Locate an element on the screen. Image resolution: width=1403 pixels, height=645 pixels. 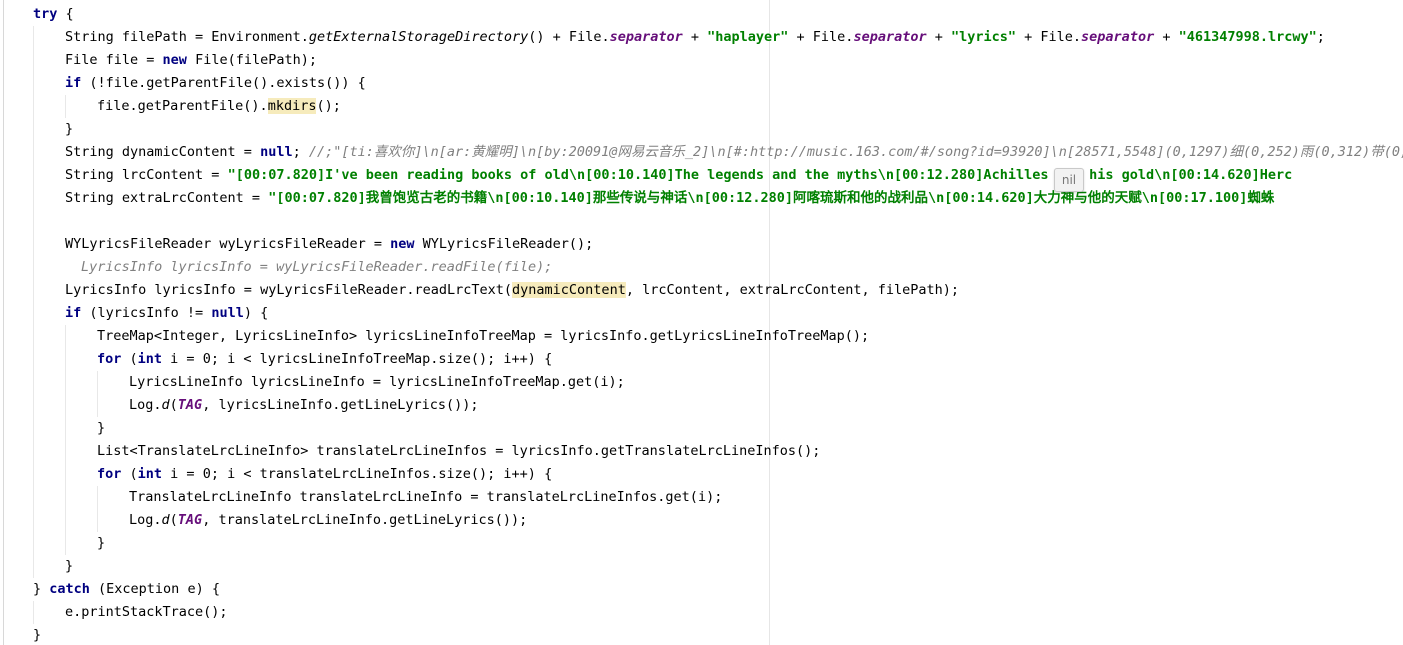
code-token: i = is located at coordinates (182, 474).